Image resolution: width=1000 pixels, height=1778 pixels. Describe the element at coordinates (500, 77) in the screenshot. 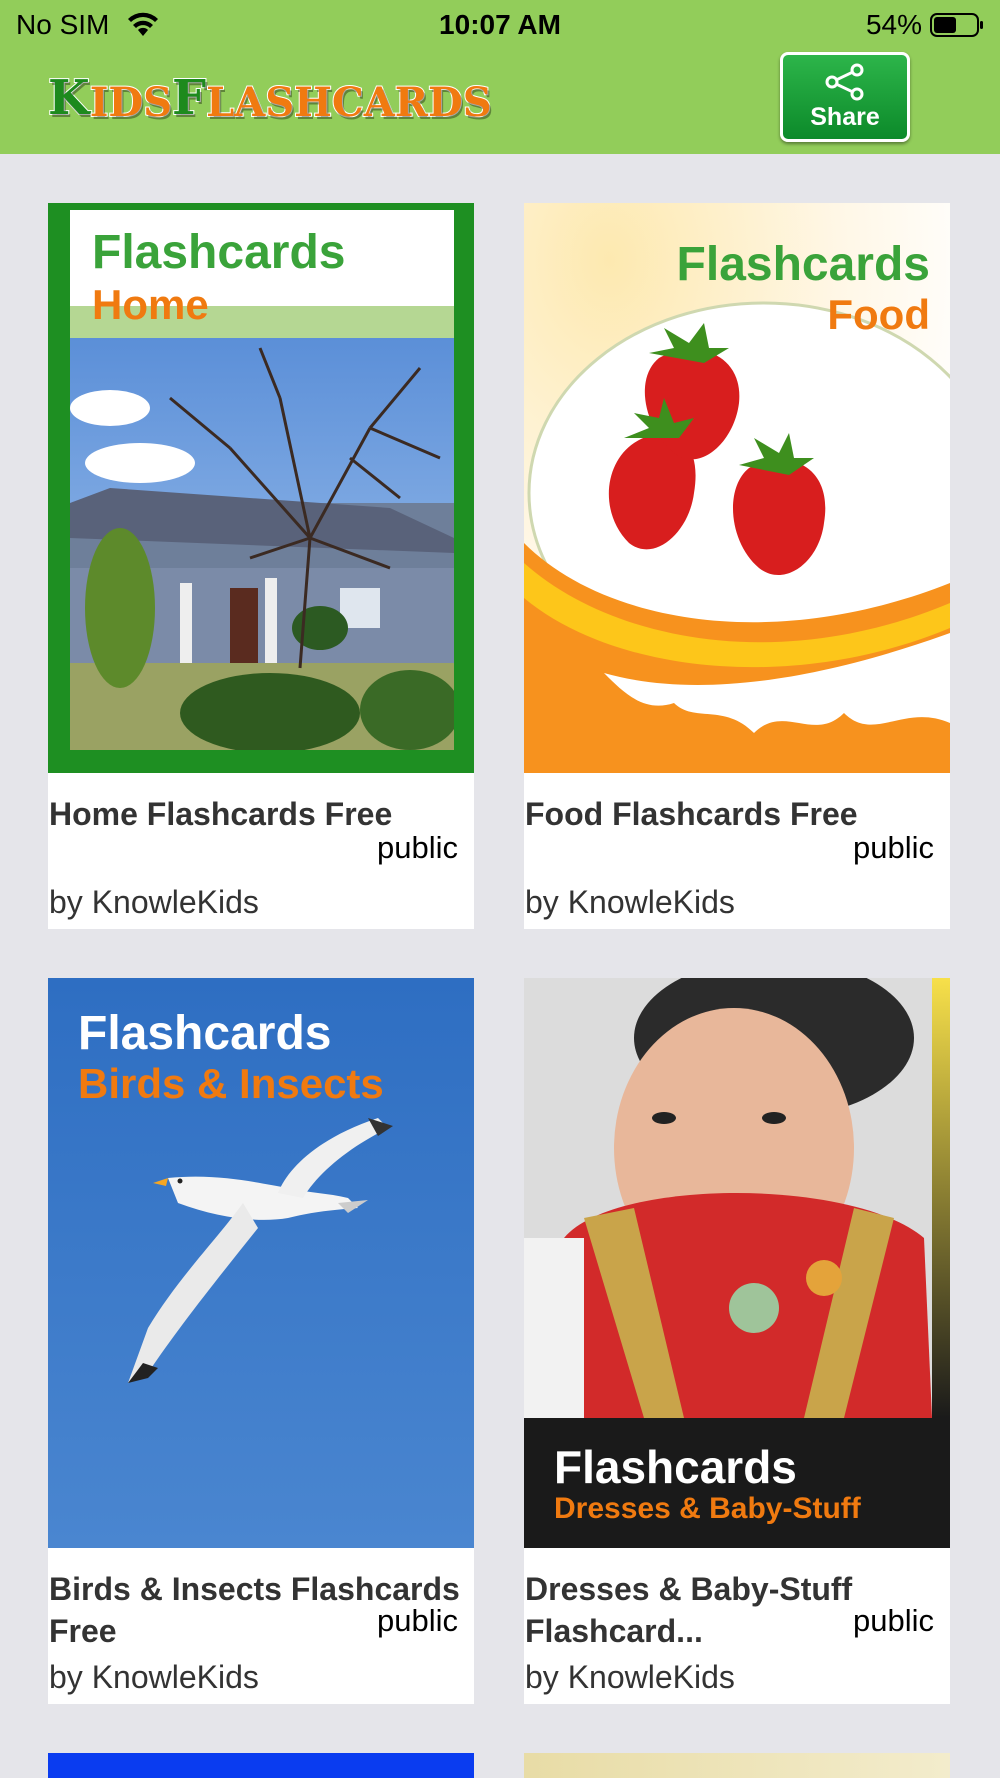

I see `app-header: No SIM 10:07 AM 54% K IDS F LASHCARDS Share` at that location.